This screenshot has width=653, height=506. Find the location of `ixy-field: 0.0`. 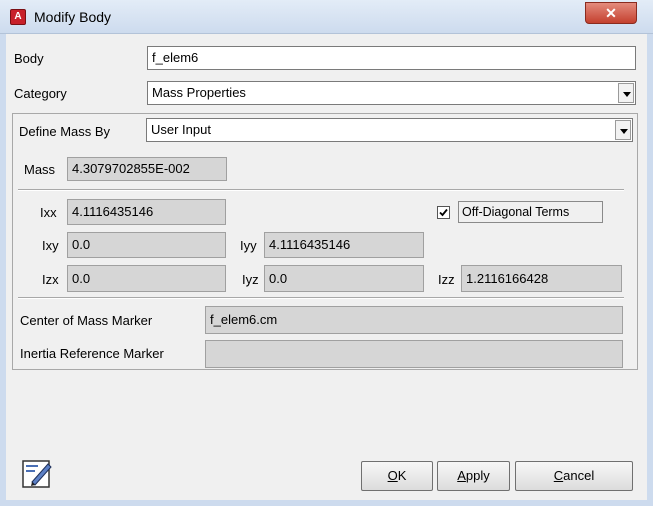

ixy-field: 0.0 is located at coordinates (146, 245).